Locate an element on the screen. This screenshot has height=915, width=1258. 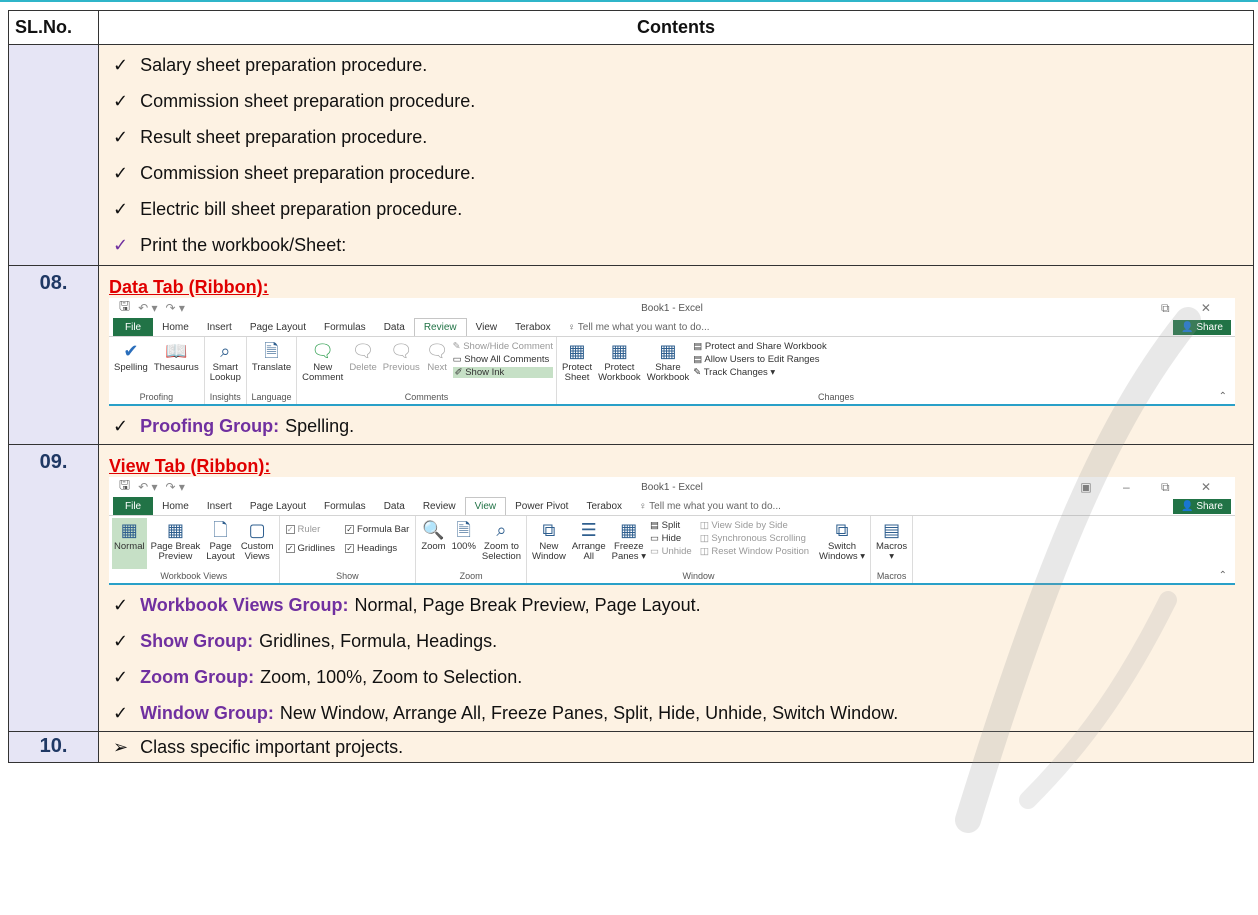
show-ink-button: ✐ Show Ink is located at coordinates (502, 372).